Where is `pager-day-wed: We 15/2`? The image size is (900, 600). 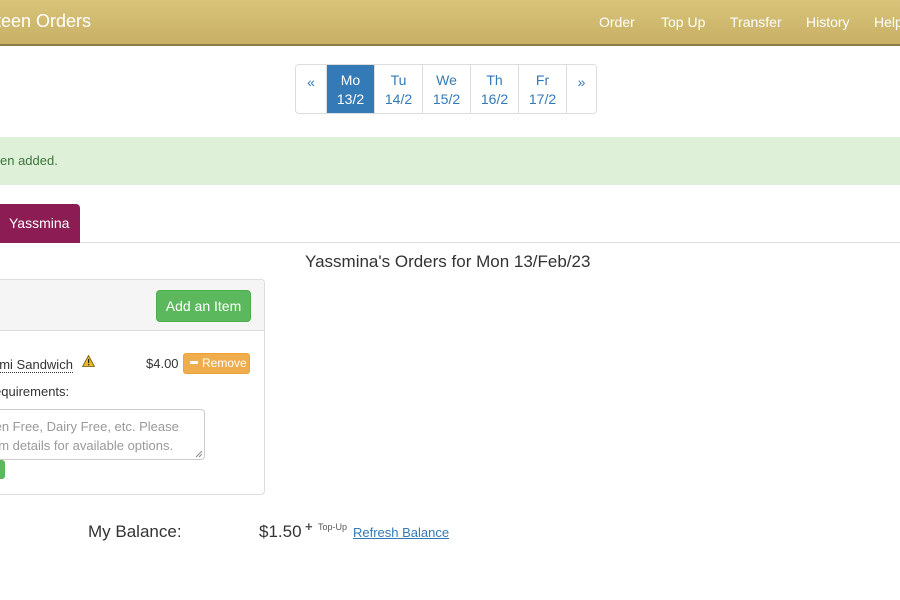 pager-day-wed: We 15/2 is located at coordinates (446, 89).